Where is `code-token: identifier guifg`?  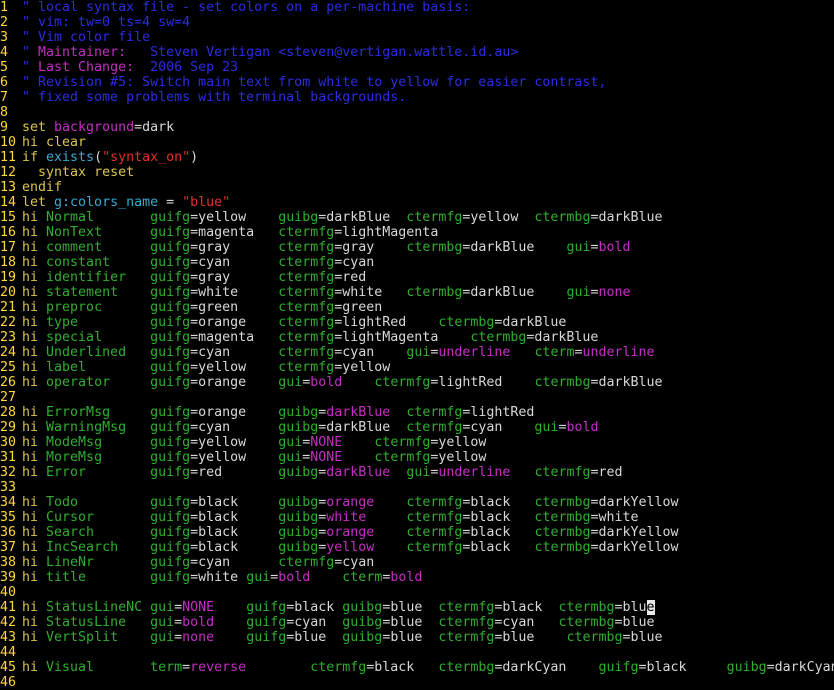 code-token: identifier guifg is located at coordinates (118, 277).